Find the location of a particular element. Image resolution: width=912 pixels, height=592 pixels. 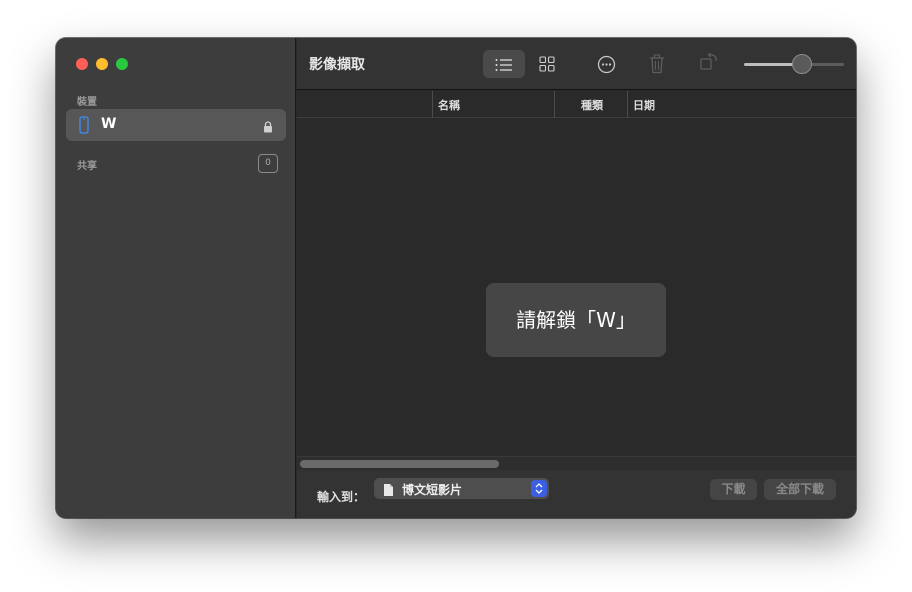

column-header: 名稱 種類 日期 is located at coordinates (576, 104).